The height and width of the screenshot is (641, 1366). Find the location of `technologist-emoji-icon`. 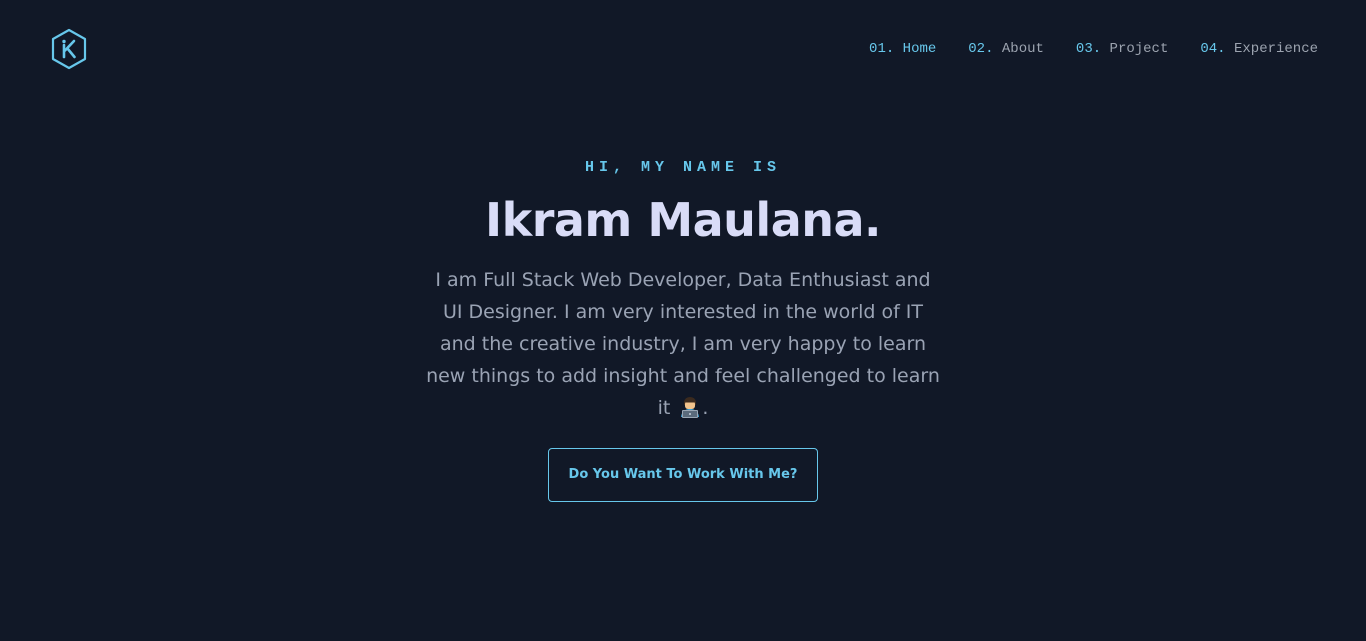

technologist-emoji-icon is located at coordinates (690, 407).